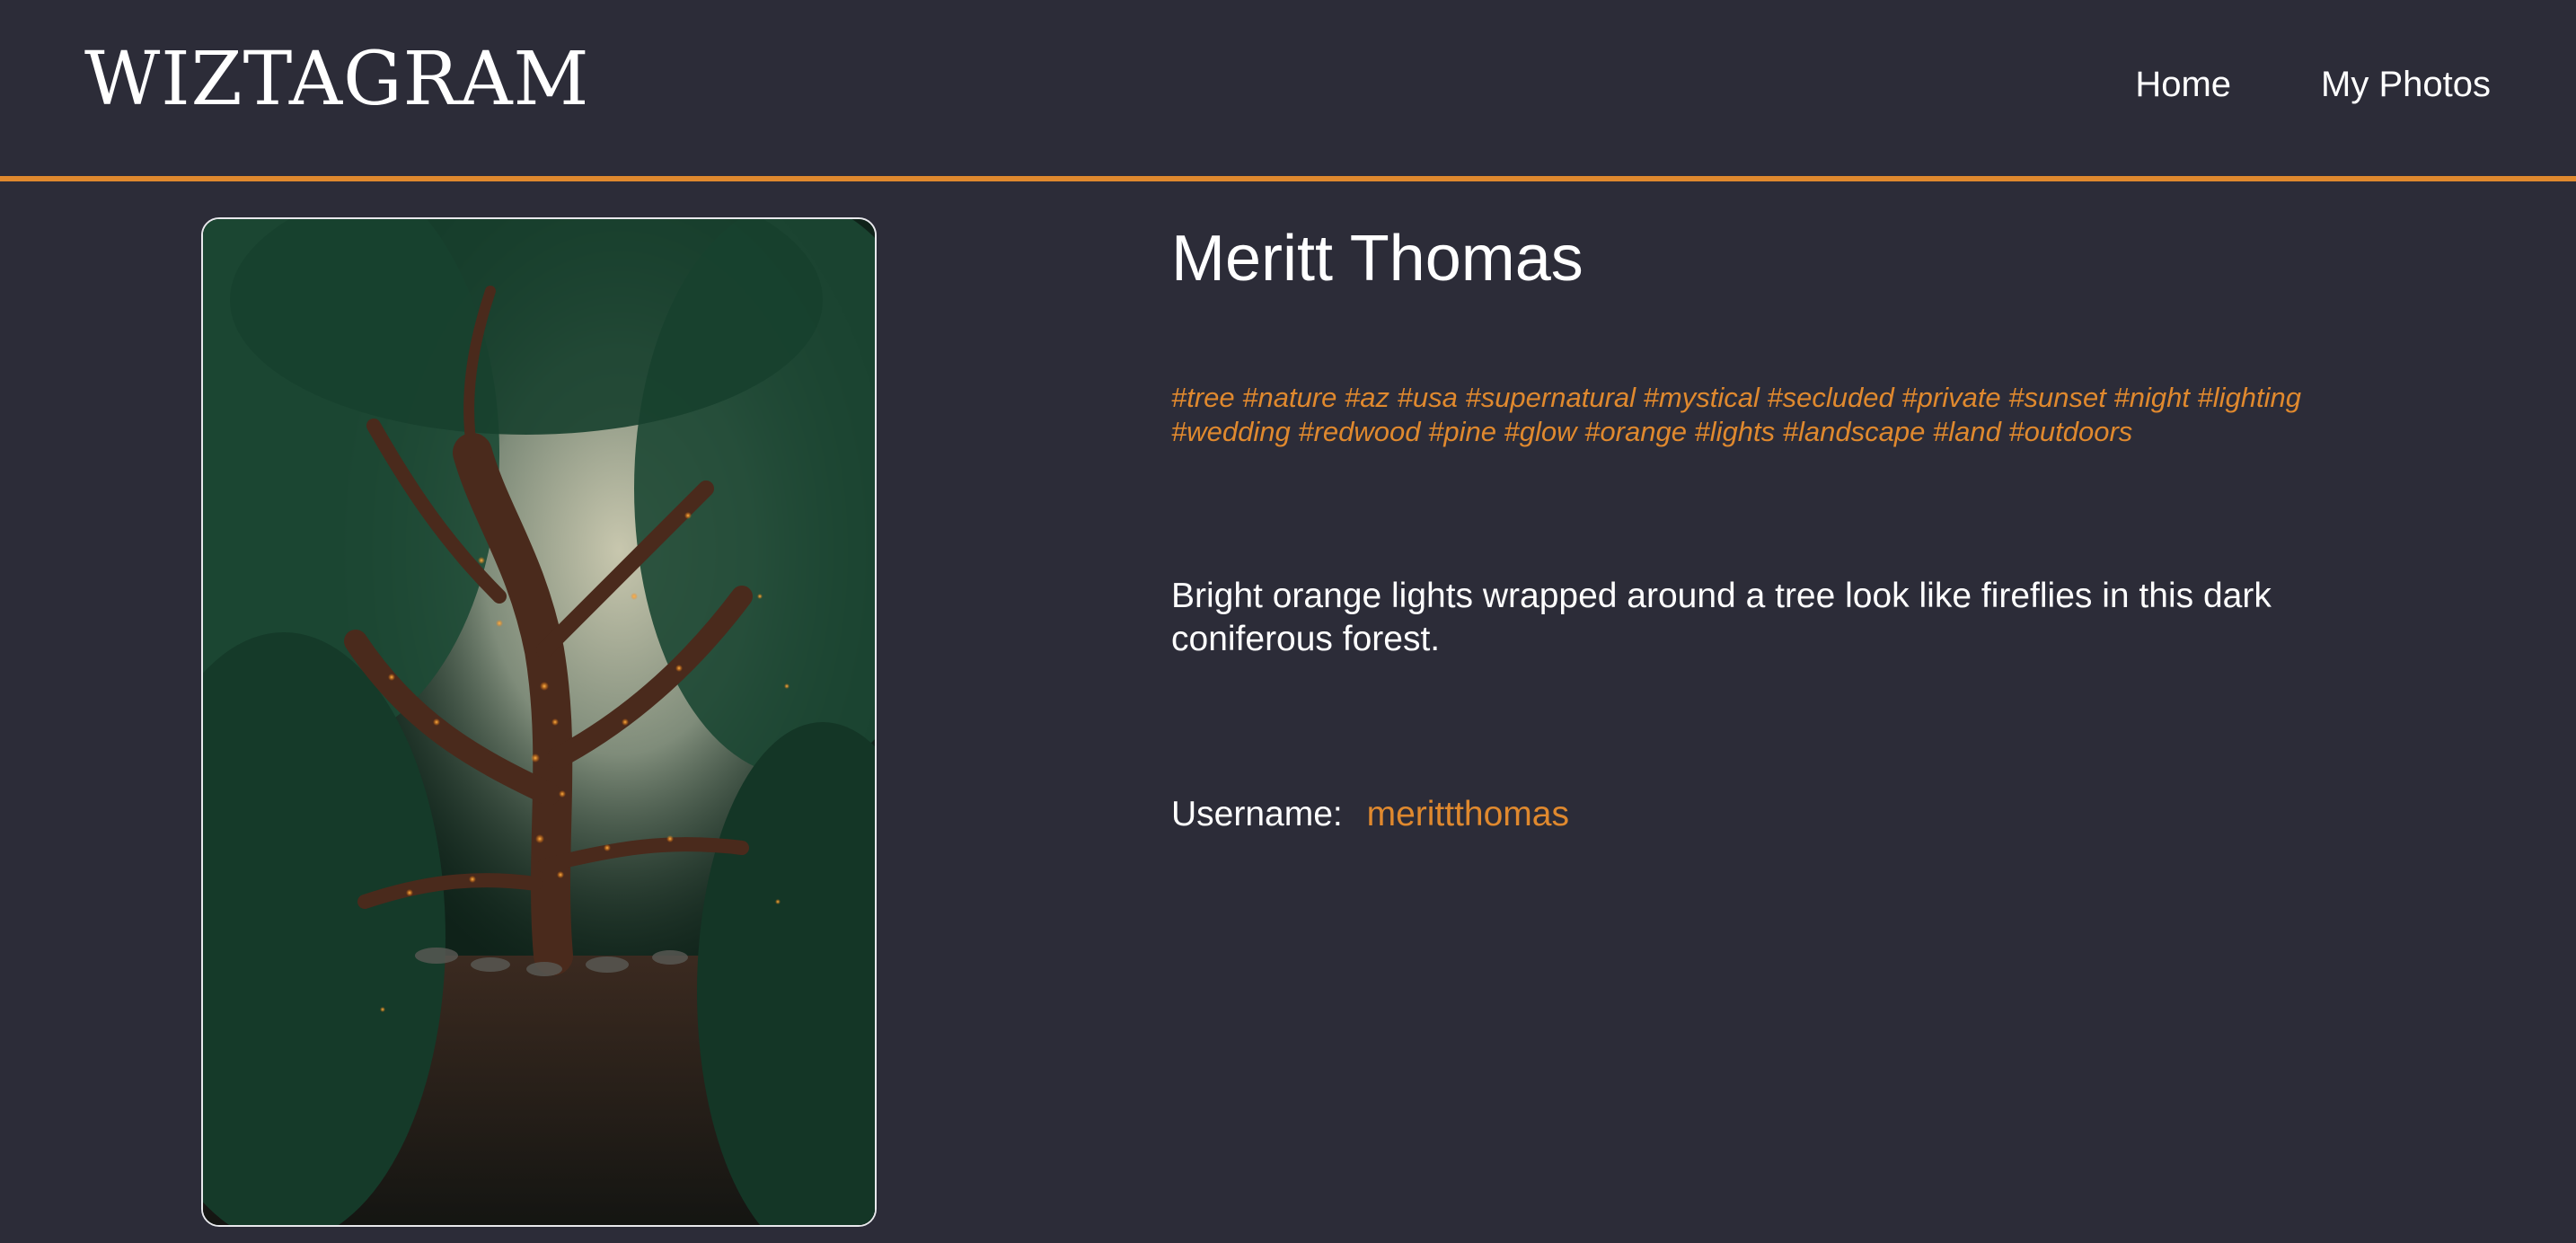 This screenshot has height=1243, width=2576. What do you see at coordinates (2183, 84) in the screenshot?
I see `nav-home-link: Home` at bounding box center [2183, 84].